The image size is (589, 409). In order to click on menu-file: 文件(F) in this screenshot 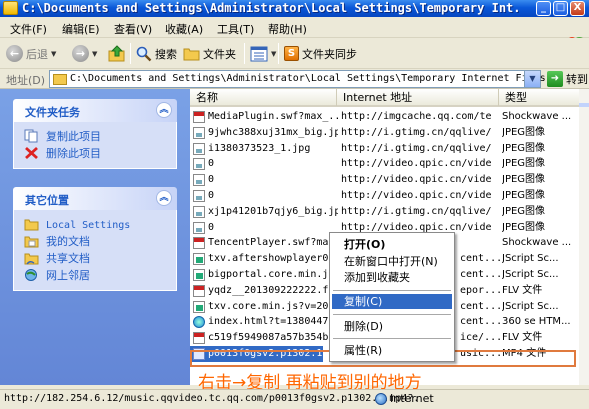, I will do `click(28, 29)`.